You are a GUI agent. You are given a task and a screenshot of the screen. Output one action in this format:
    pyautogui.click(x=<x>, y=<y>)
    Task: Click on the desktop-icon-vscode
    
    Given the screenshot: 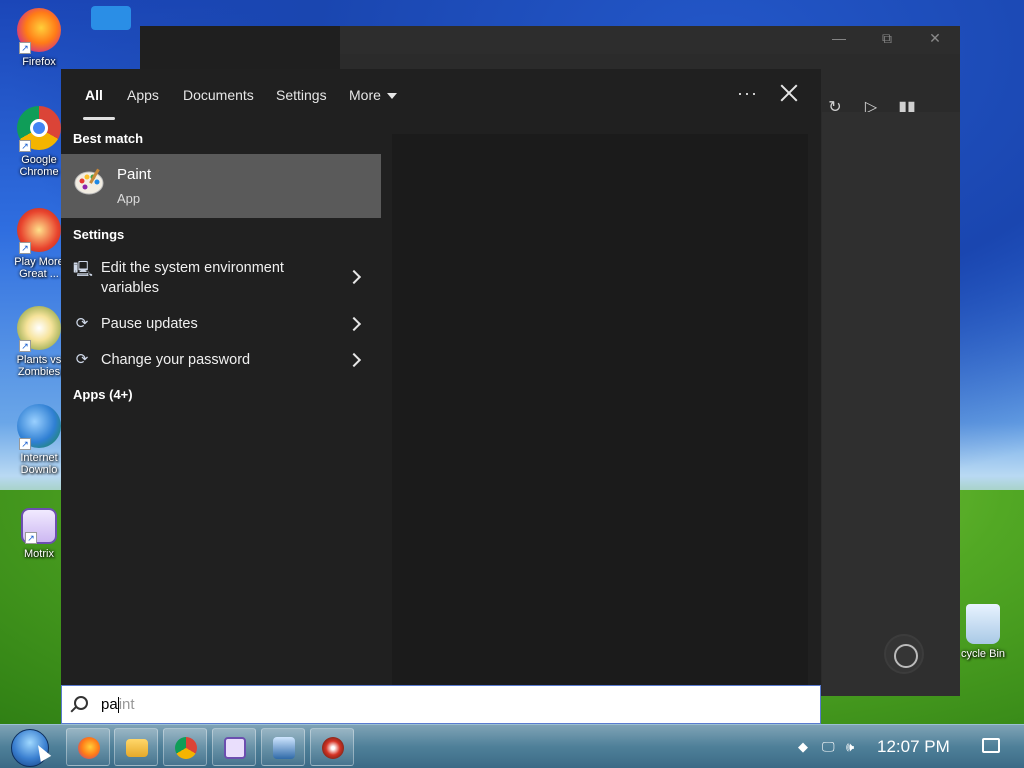 What is the action you would take?
    pyautogui.click(x=111, y=20)
    